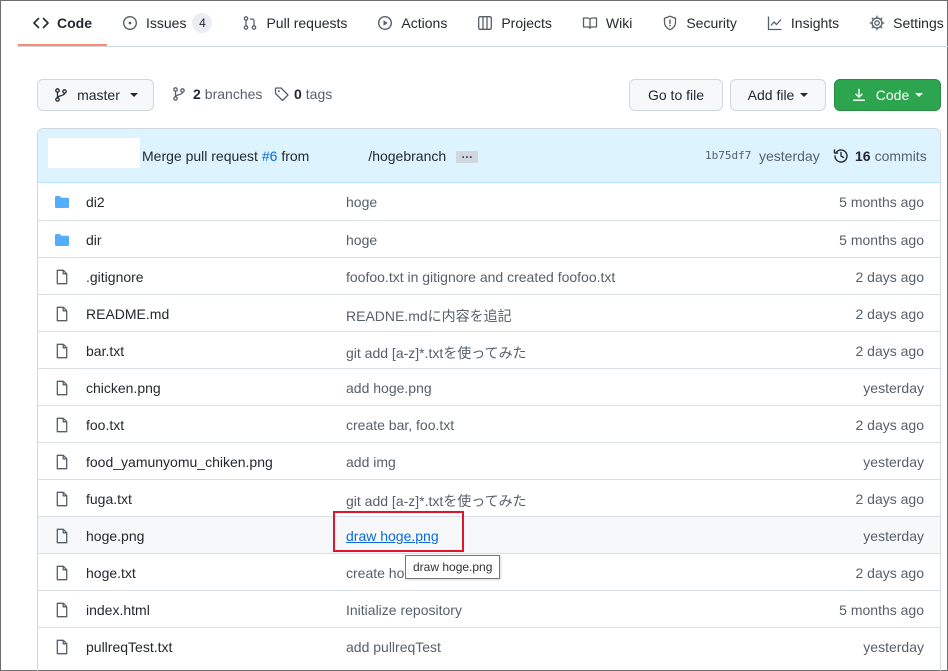 Image resolution: width=948 pixels, height=671 pixels. Describe the element at coordinates (699, 23) in the screenshot. I see `tab-security: Security` at that location.